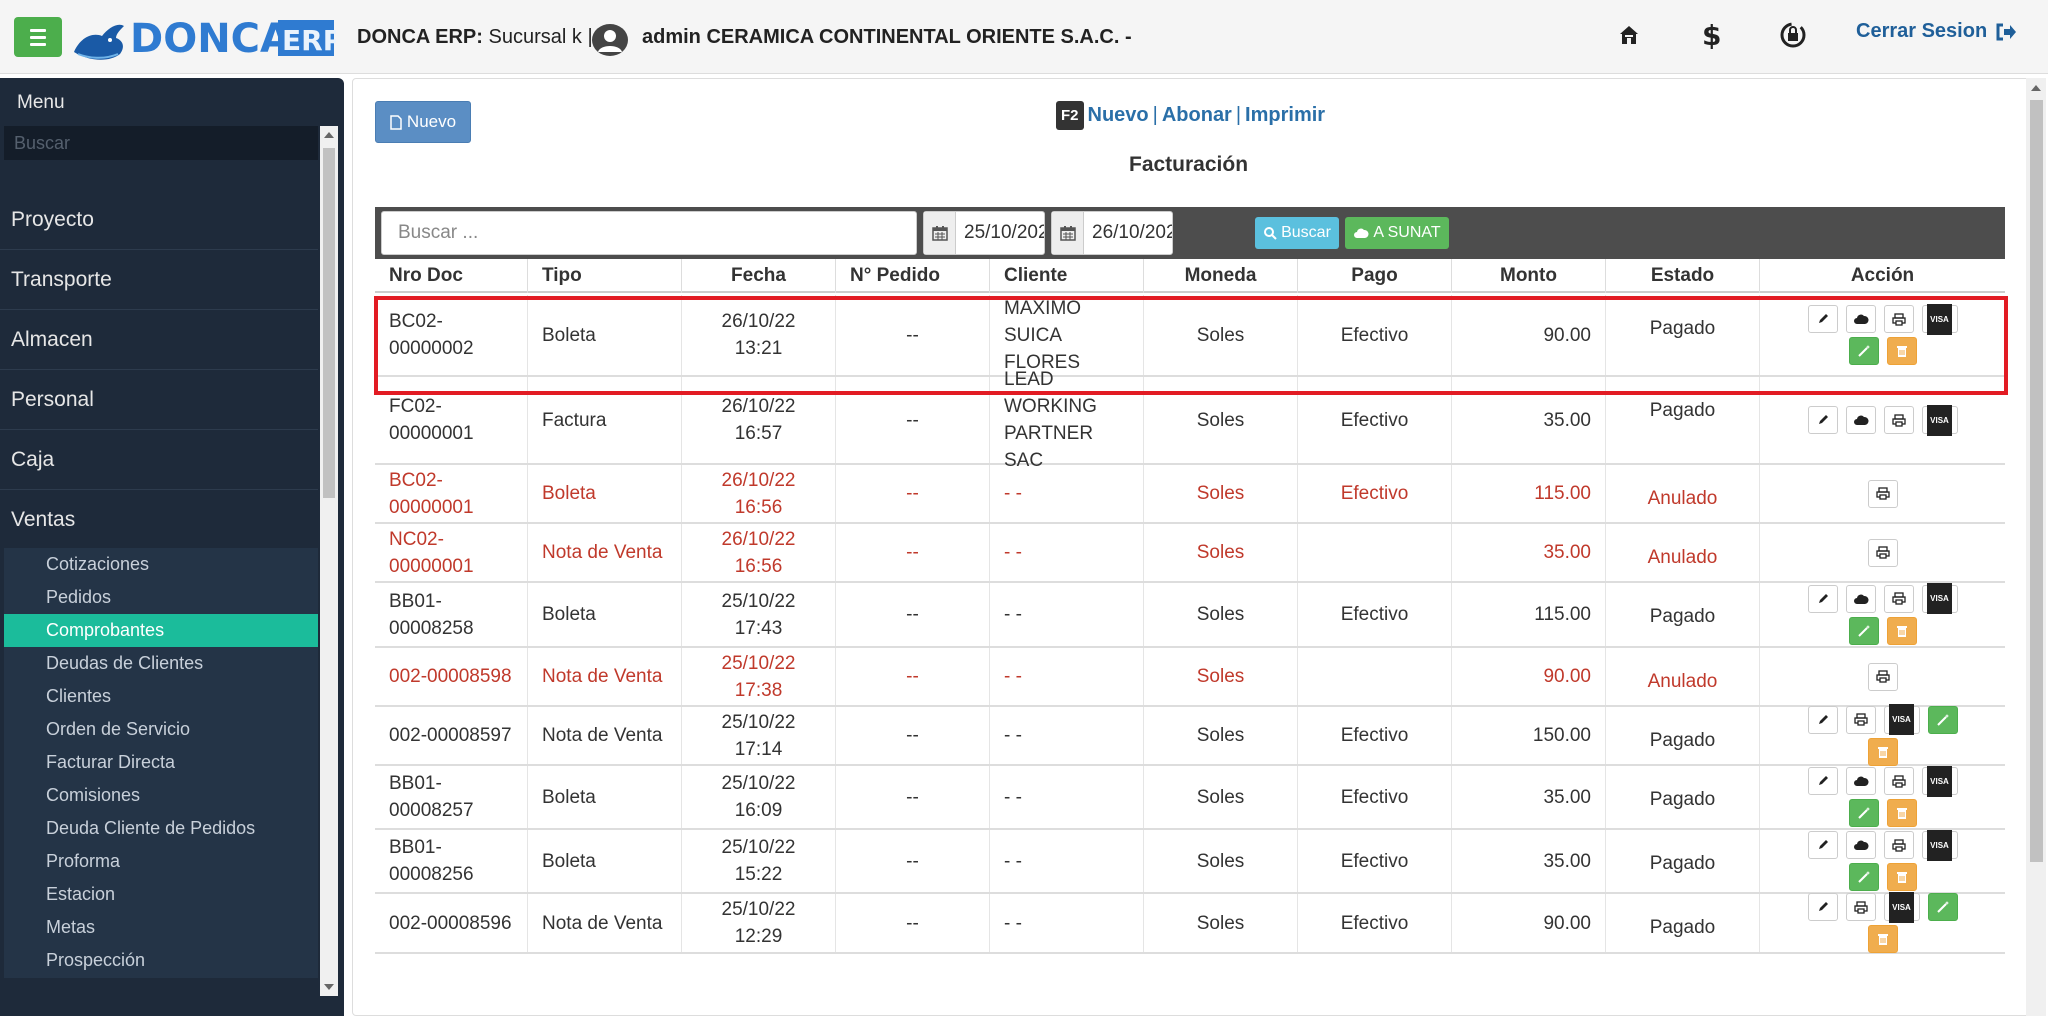  What do you see at coordinates (159, 400) in the screenshot?
I see `sidebar-item-personal: Personal` at bounding box center [159, 400].